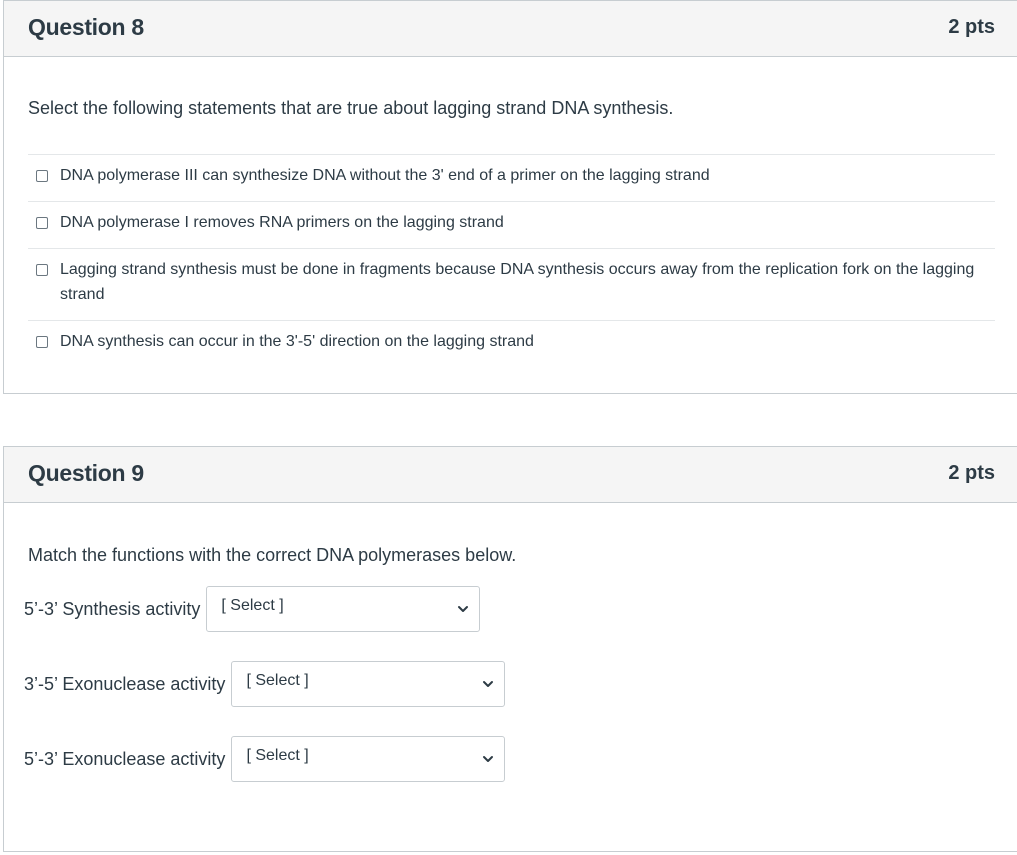 This screenshot has width=1017, height=855. I want to click on match-row-3-5-exonuclease: 3’-5’ Exonuclease activity [ Select ], so click(265, 684).